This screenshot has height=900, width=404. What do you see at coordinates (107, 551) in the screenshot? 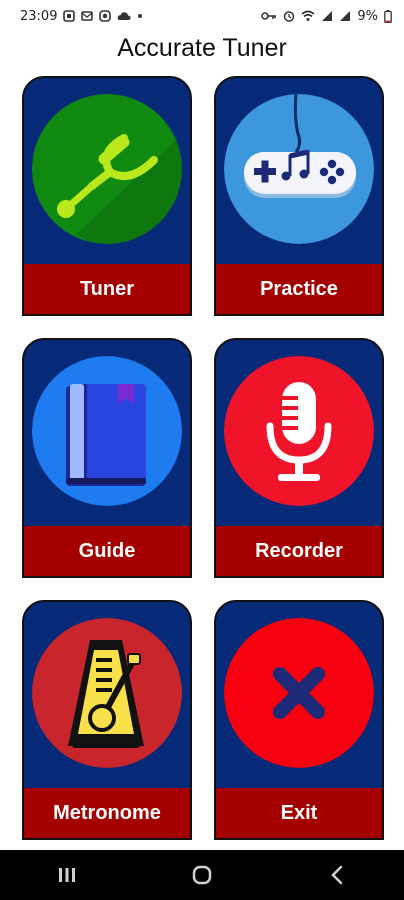
I see `guide-label: Guide` at bounding box center [107, 551].